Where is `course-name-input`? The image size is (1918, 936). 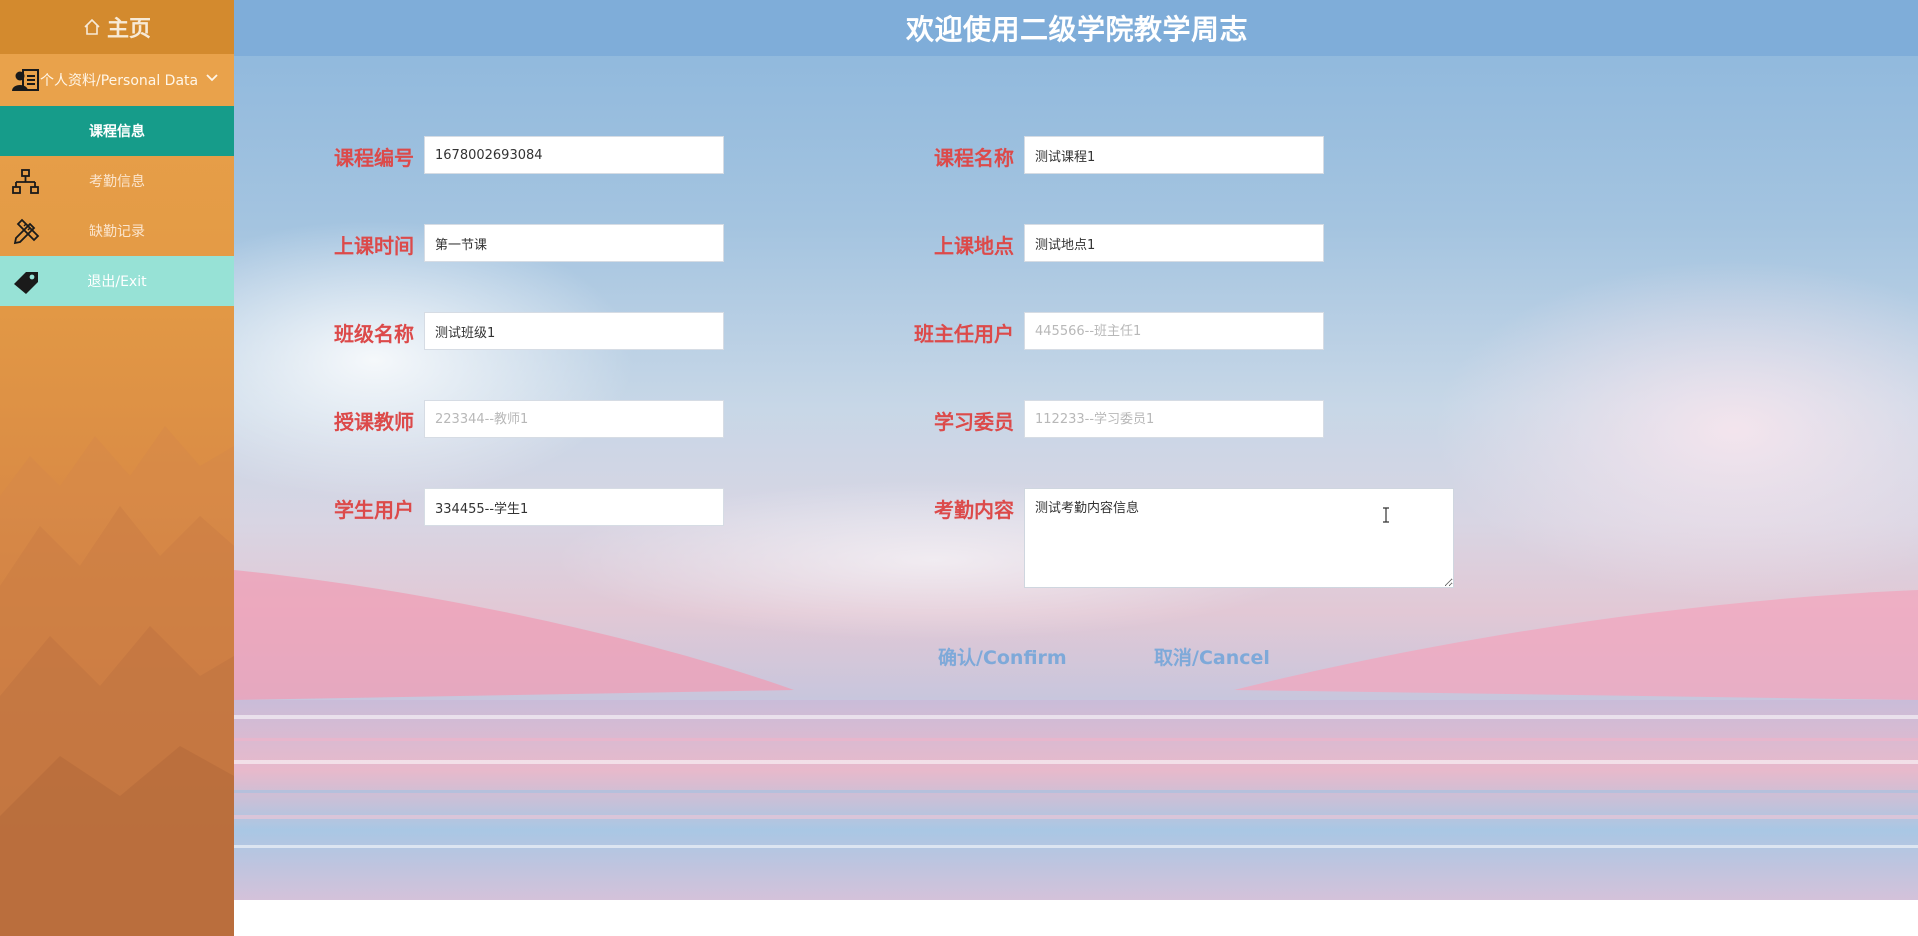
course-name-input is located at coordinates (1174, 155).